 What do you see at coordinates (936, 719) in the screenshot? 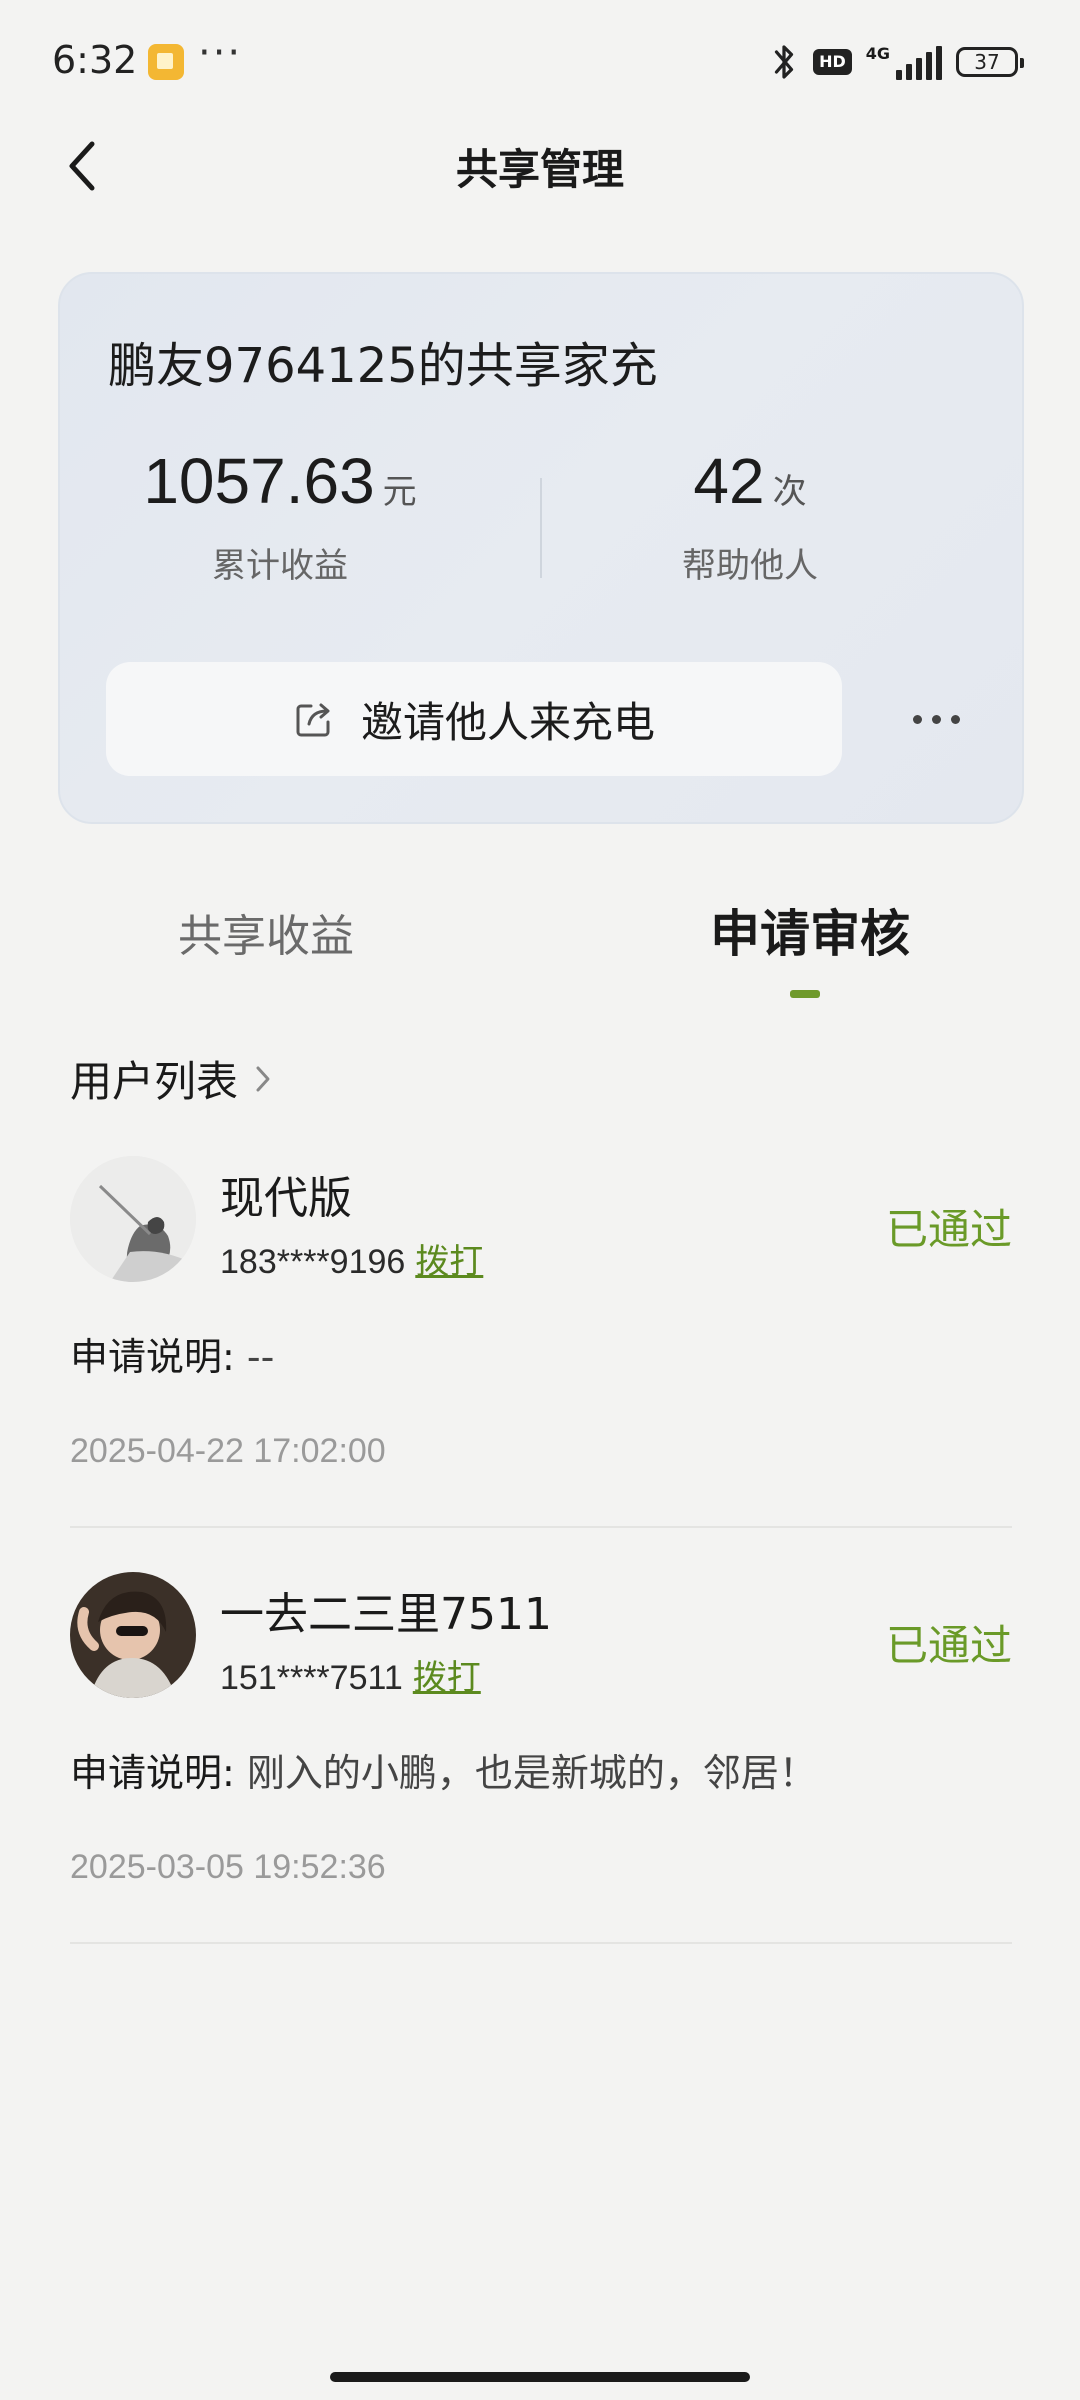
I see `more-options-icon` at bounding box center [936, 719].